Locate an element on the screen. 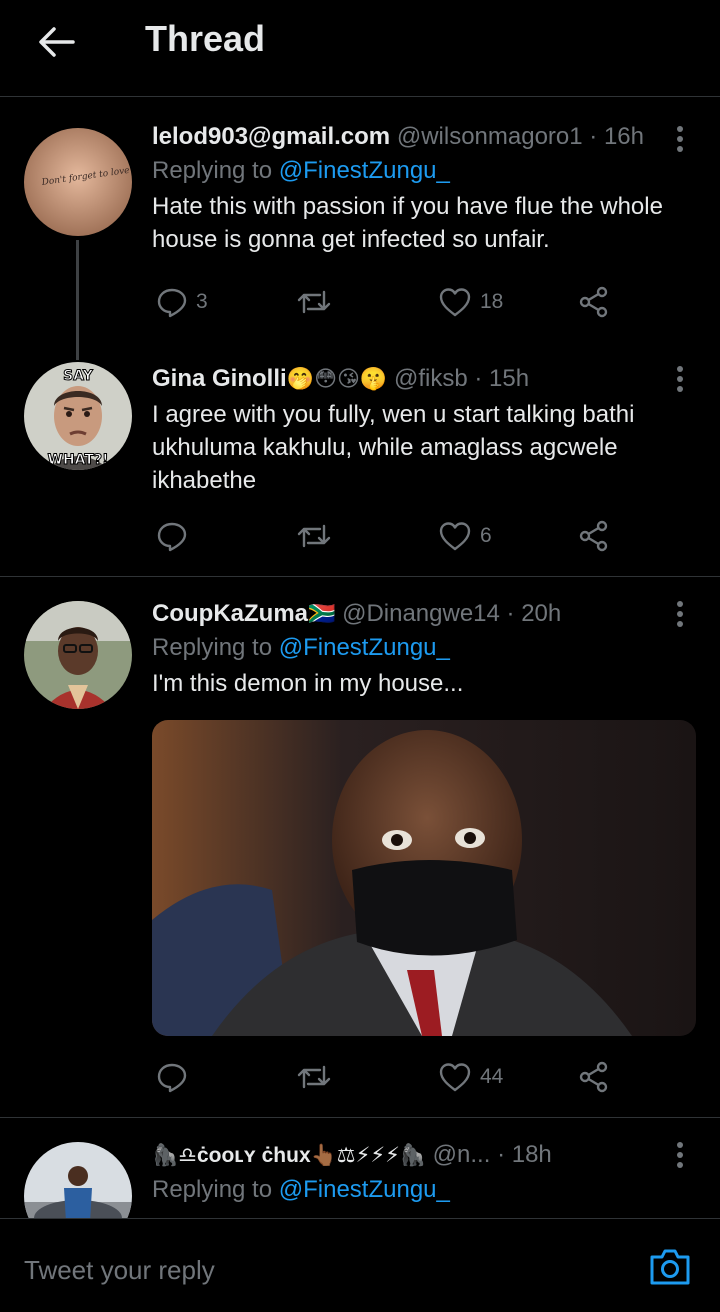  tweet-time: · 20h is located at coordinates (534, 613).